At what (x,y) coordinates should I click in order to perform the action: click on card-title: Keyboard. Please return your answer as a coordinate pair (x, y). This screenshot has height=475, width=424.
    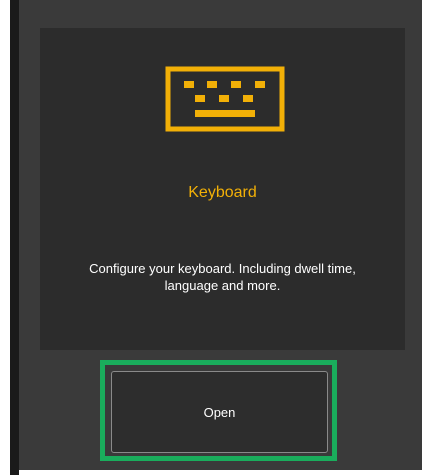
    Looking at the image, I should click on (222, 192).